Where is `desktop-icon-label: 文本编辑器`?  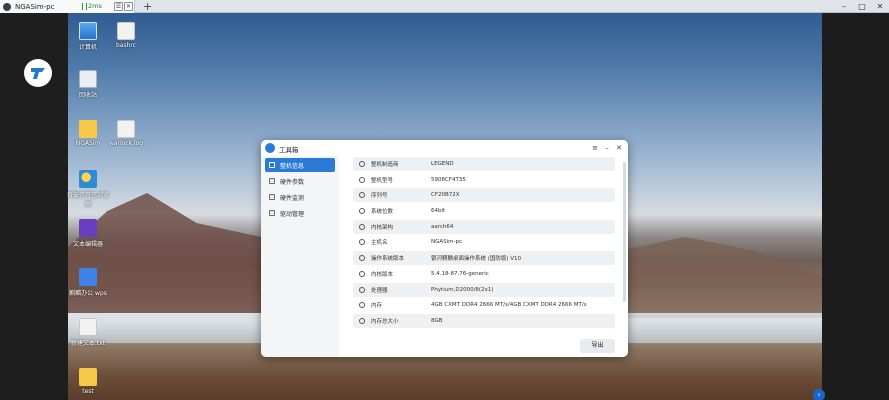
desktop-icon-label: 文本编辑器 is located at coordinates (87, 244).